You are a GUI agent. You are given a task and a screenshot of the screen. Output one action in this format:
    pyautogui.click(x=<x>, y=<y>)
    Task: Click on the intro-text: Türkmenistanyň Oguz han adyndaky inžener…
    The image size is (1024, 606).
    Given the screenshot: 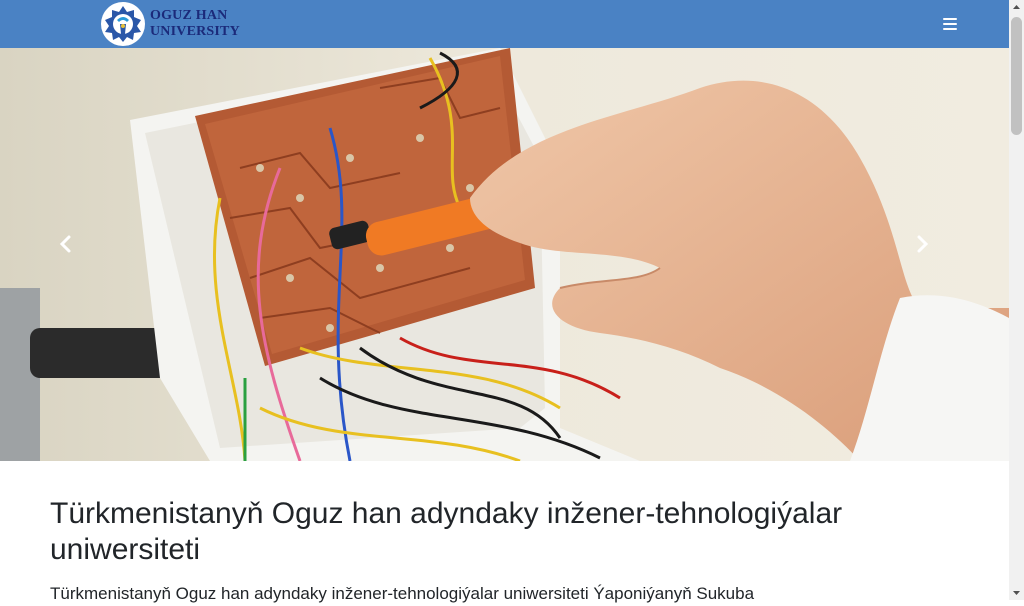 What is the action you would take?
    pyautogui.click(x=402, y=593)
    